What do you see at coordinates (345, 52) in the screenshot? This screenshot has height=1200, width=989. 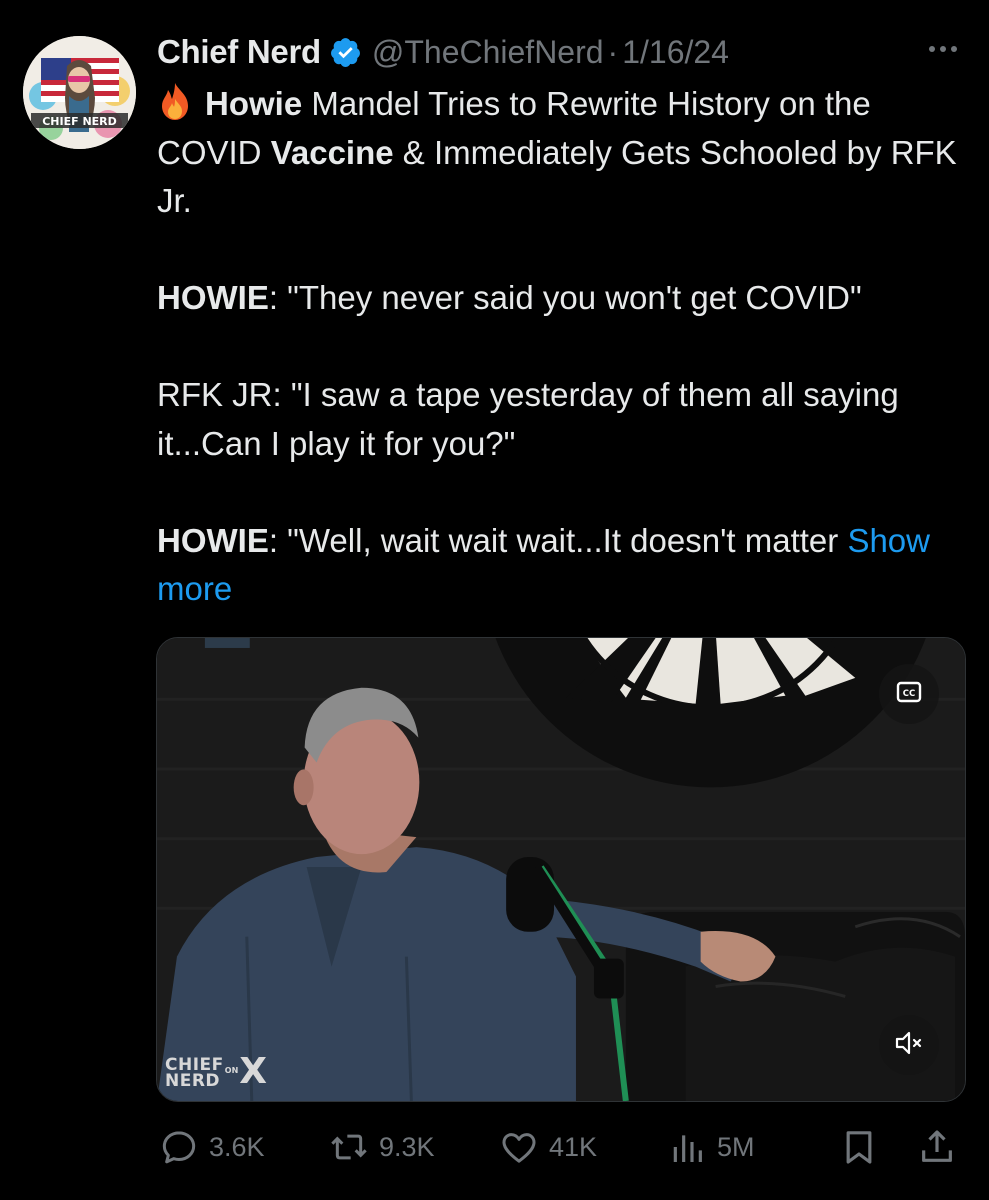 I see `verified-badge-icon` at bounding box center [345, 52].